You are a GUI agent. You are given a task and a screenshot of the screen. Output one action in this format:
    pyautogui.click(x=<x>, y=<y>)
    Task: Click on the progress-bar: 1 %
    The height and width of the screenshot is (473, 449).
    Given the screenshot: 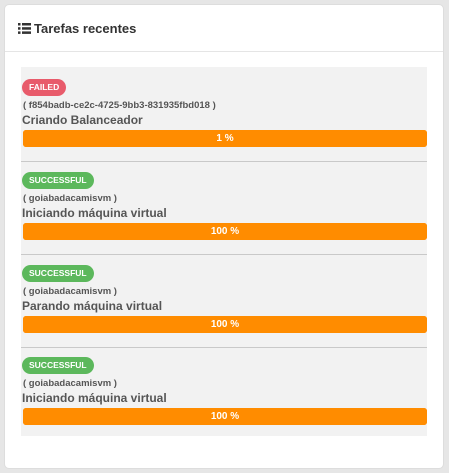 What is the action you would take?
    pyautogui.click(x=225, y=138)
    